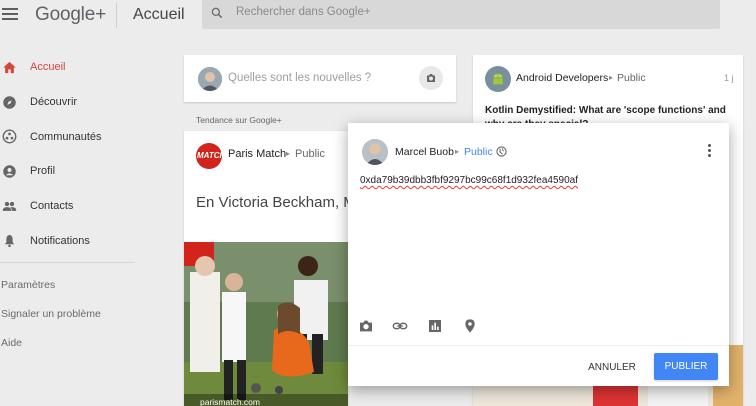 The image size is (756, 406). Describe the element at coordinates (9, 171) in the screenshot. I see `profile-icon` at that location.